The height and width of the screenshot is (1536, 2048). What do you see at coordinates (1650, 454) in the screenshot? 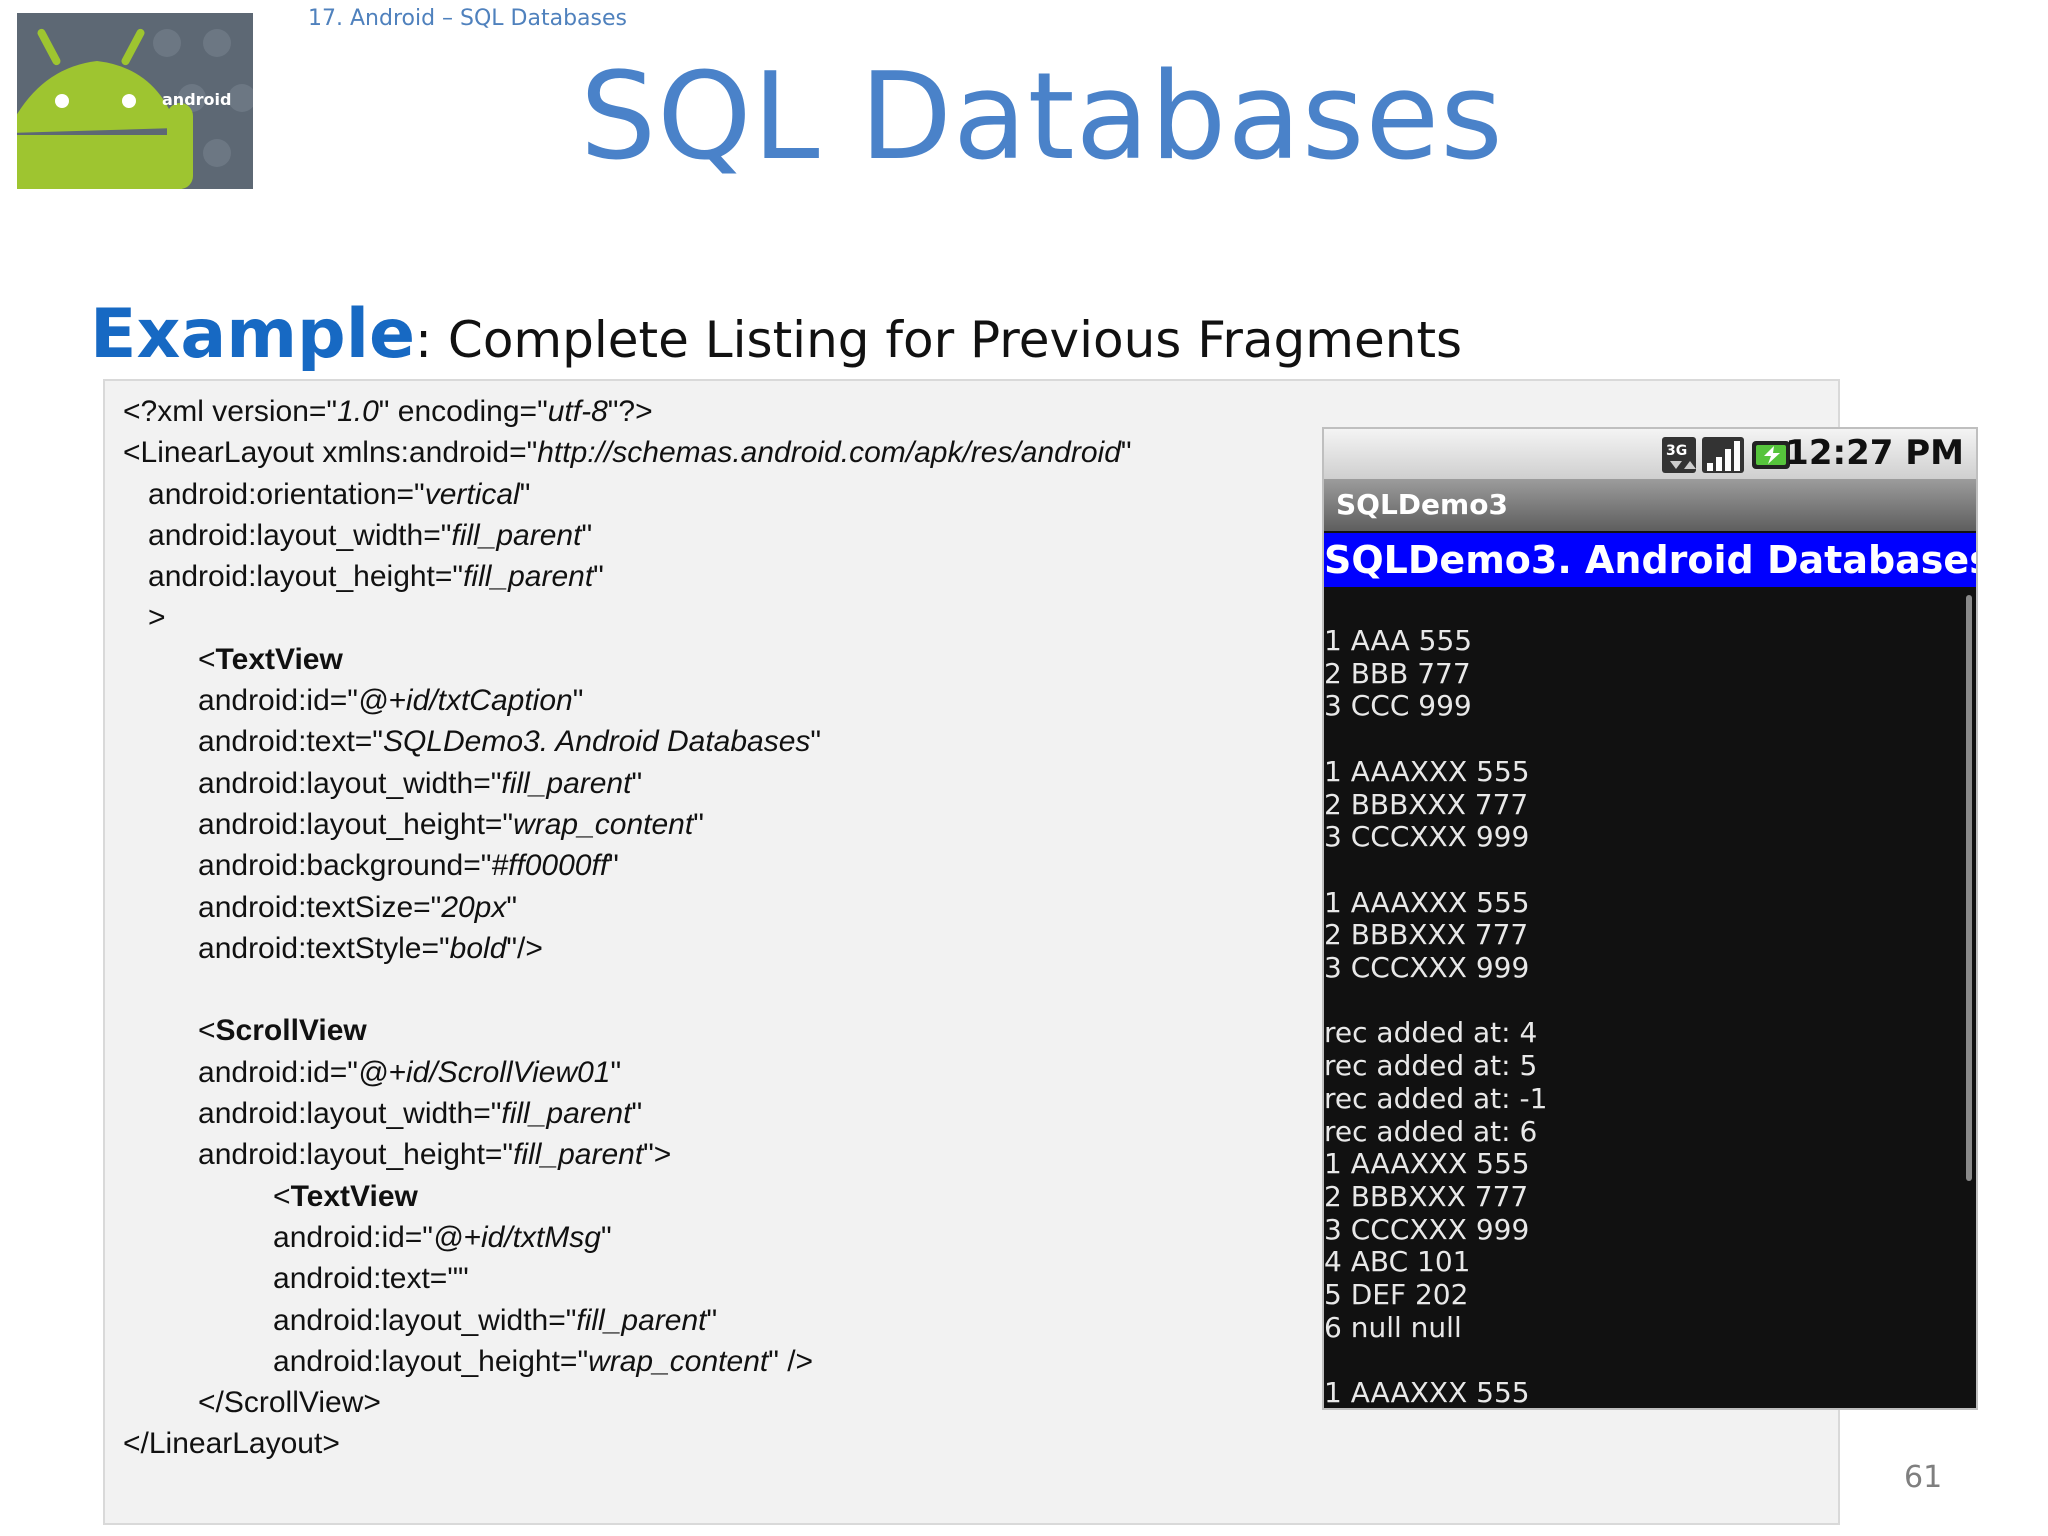
I see `status-bar: 3G 12:27 PM` at bounding box center [1650, 454].